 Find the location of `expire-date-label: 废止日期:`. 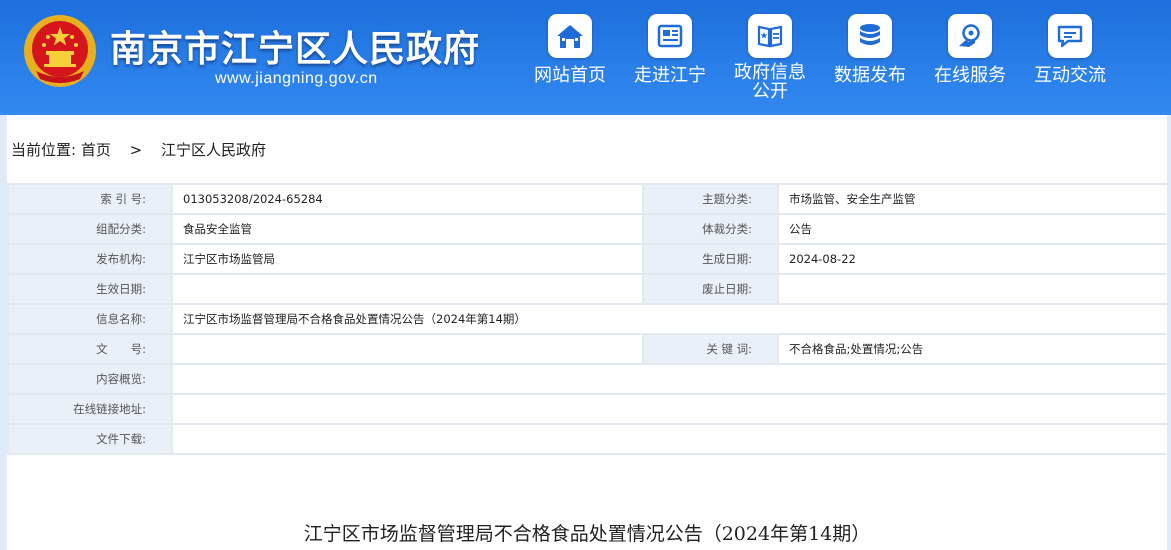

expire-date-label: 废止日期: is located at coordinates (710, 289).